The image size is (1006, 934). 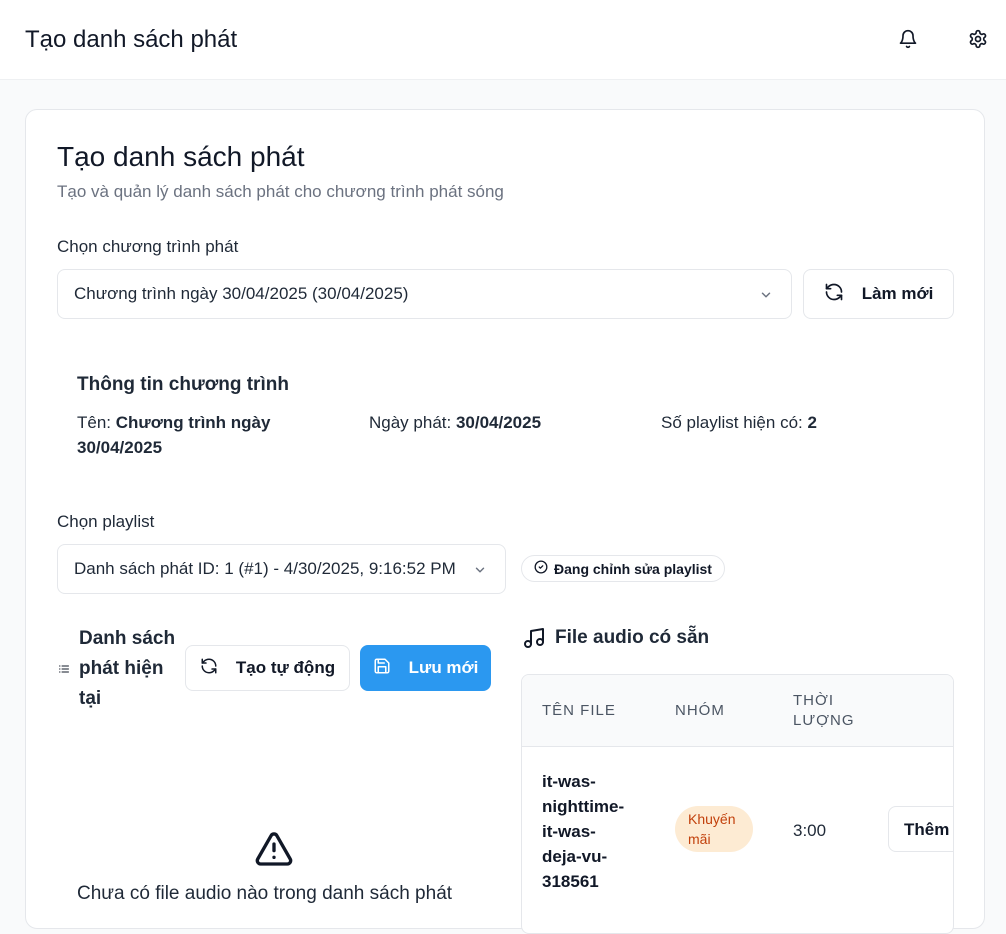 I want to click on refresh-button: Làm mới, so click(x=878, y=294).